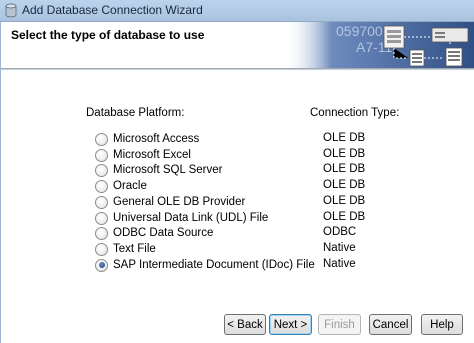  I want to click on next-button: Next >, so click(290, 324).